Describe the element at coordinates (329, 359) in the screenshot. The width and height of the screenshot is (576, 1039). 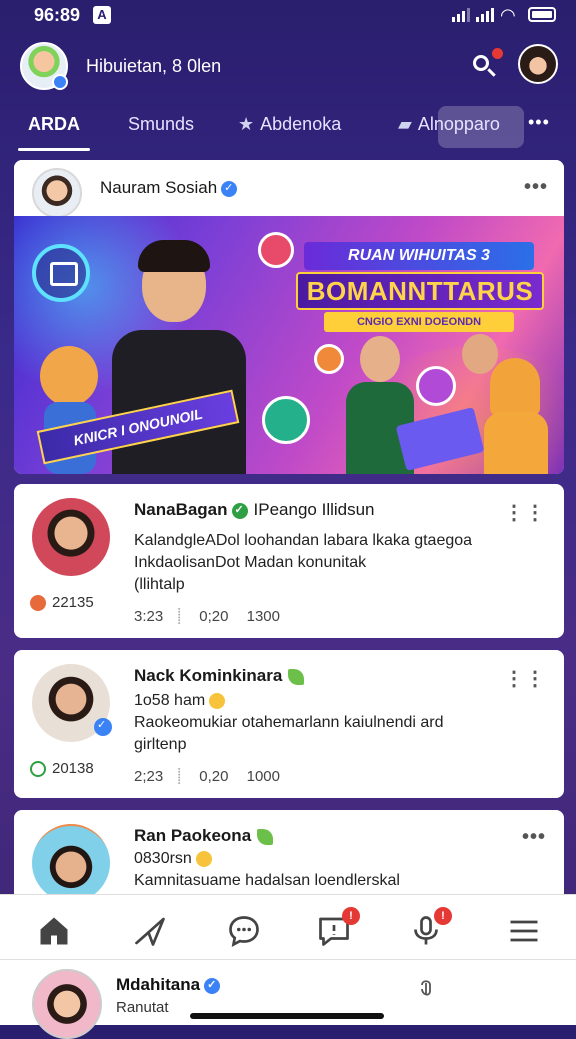
I see `video-chip-icon` at that location.